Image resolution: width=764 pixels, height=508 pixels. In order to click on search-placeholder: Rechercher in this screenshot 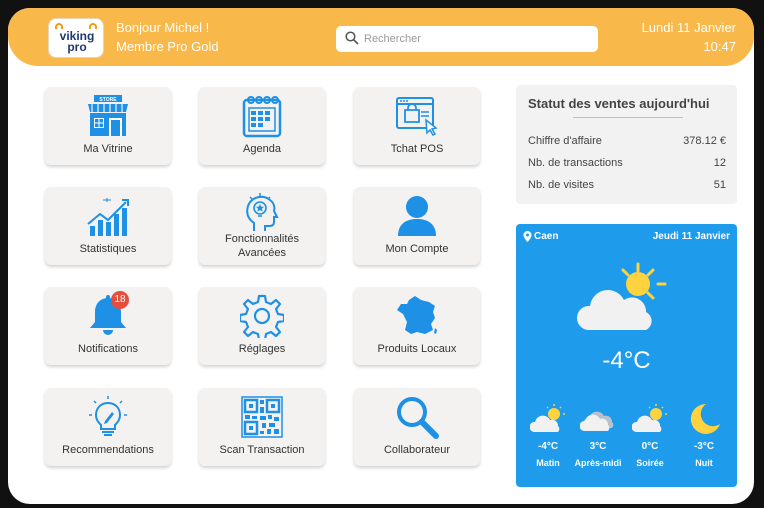, I will do `click(392, 39)`.